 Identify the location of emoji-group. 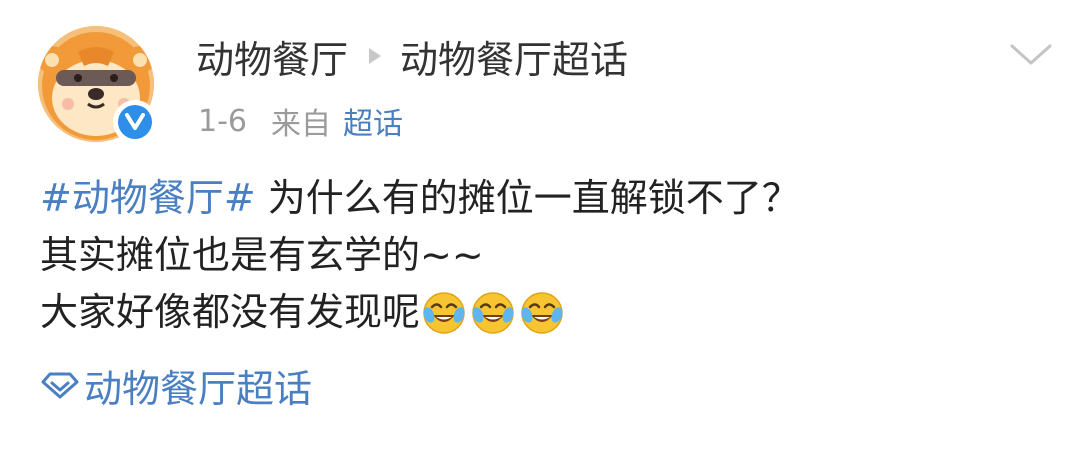
(495, 313).